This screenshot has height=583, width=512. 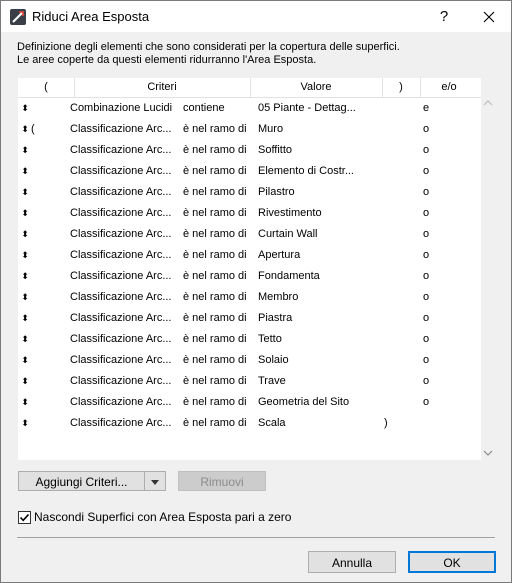 What do you see at coordinates (488, 278) in the screenshot?
I see `vertical-scrollbar` at bounding box center [488, 278].